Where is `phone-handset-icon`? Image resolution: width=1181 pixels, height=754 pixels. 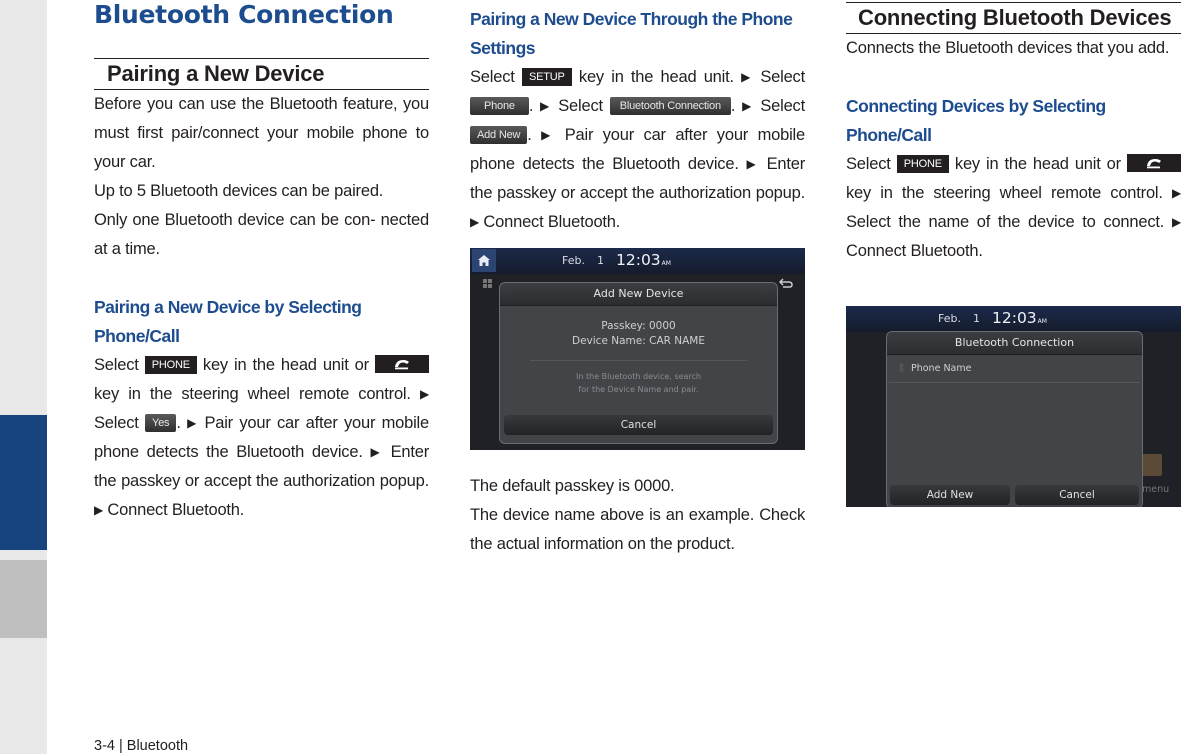
phone-handset-icon is located at coordinates (402, 365).